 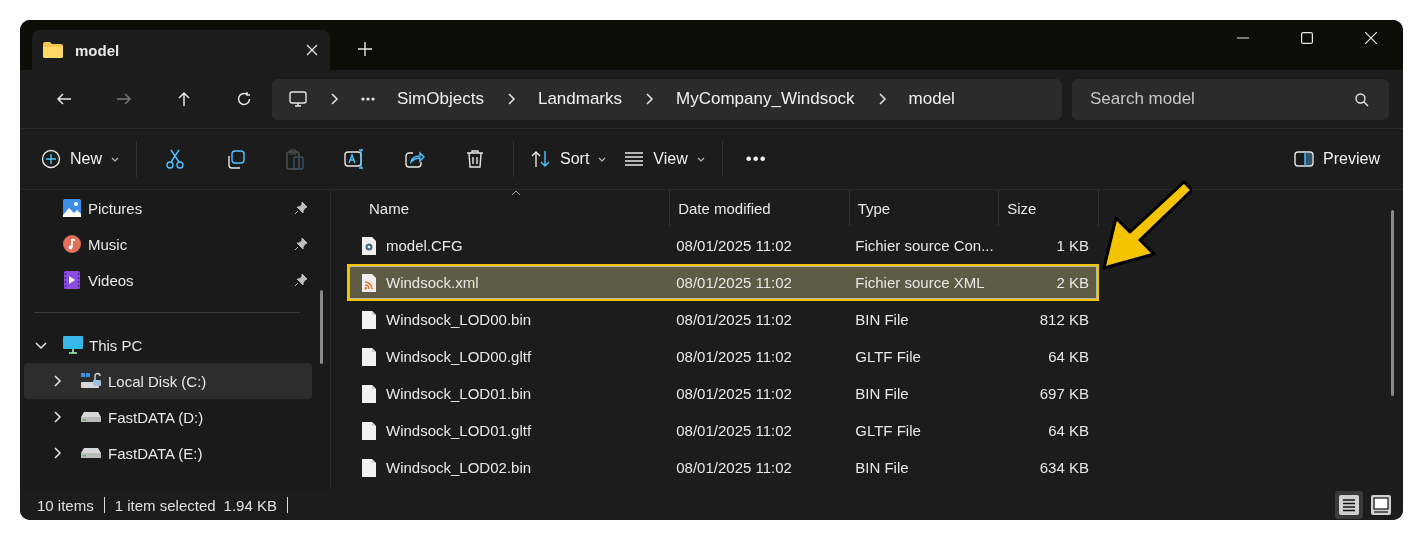 What do you see at coordinates (723, 245) in the screenshot?
I see `file-row: model.CFG 08/01/2025 11:02 Fichier source Con... 1 KB` at bounding box center [723, 245].